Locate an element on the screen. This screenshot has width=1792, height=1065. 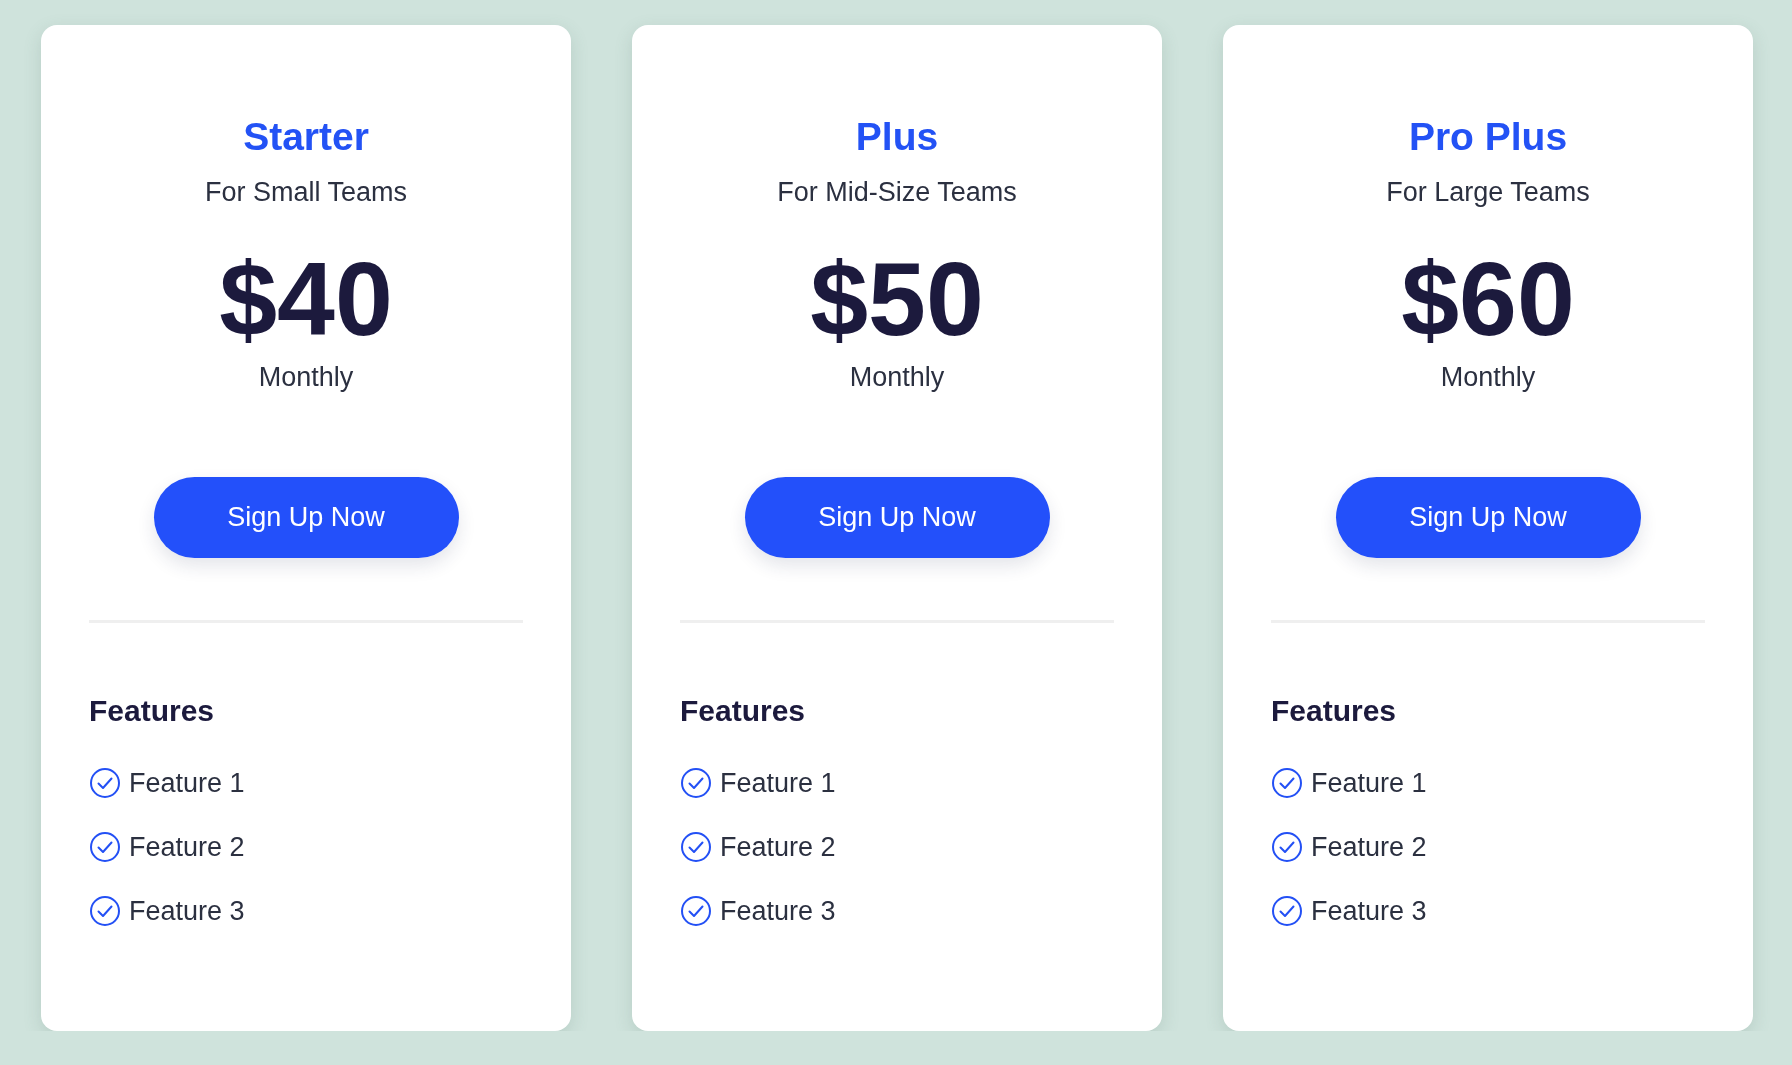
plan-price: $40 is located at coordinates (306, 299).